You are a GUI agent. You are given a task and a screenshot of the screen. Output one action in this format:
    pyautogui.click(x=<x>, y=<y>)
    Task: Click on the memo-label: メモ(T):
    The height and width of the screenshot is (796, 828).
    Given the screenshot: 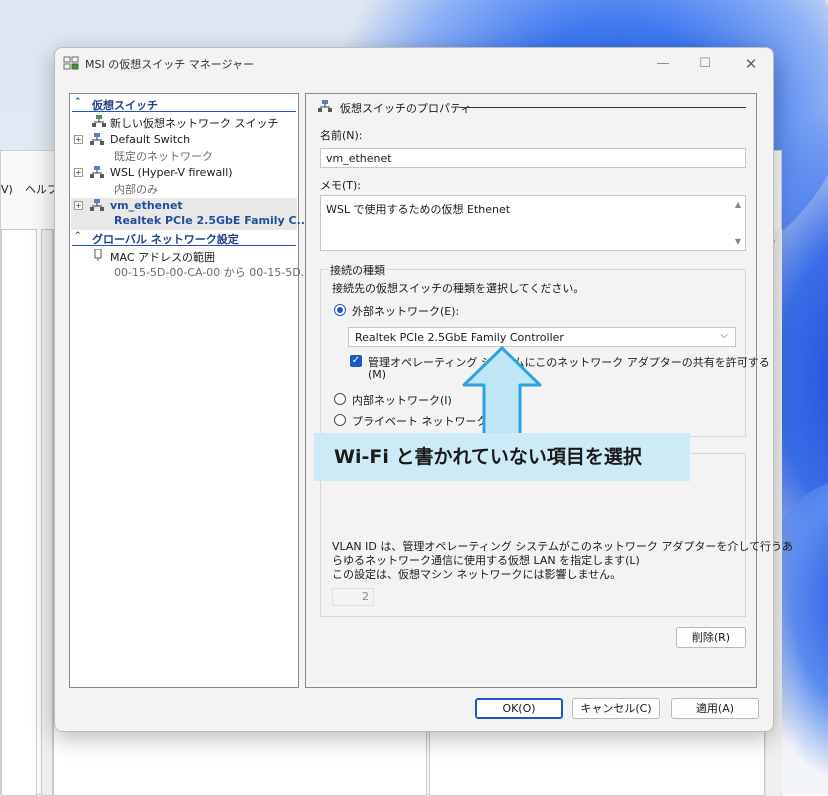 What is the action you would take?
    pyautogui.click(x=341, y=185)
    